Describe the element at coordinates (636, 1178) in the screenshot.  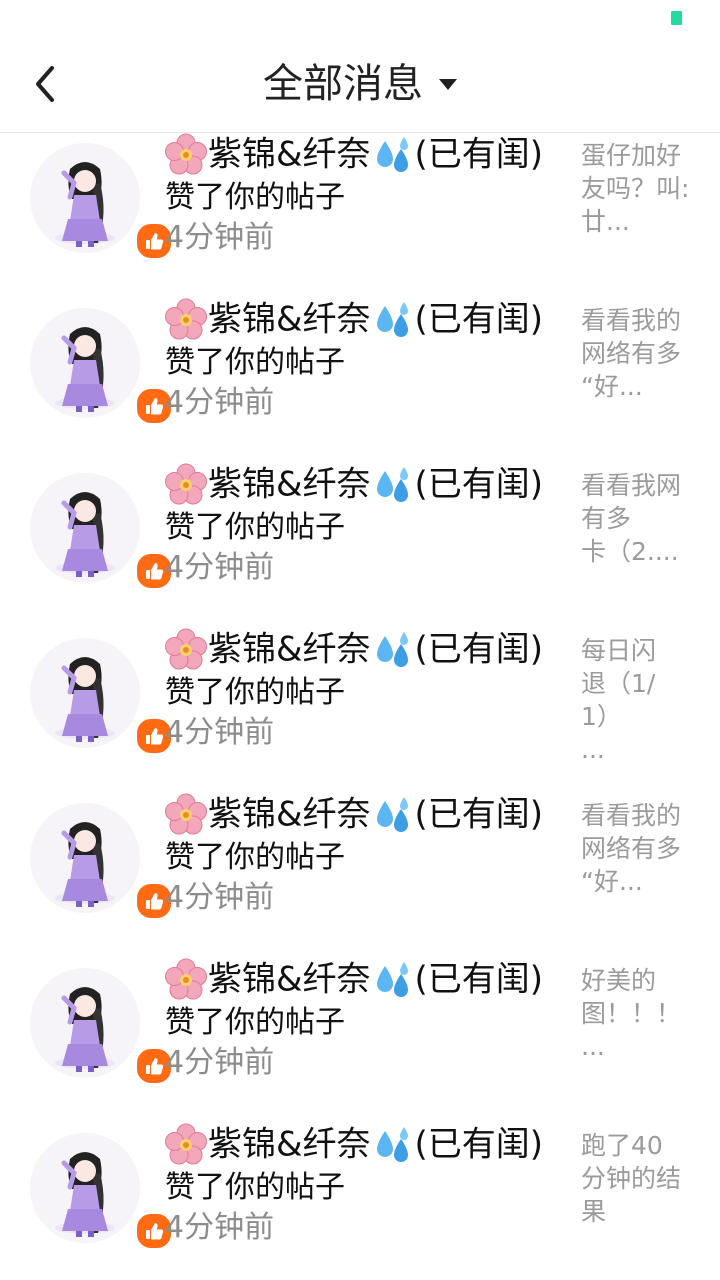
I see `post-preview: 跑了40 分钟的结 果` at that location.